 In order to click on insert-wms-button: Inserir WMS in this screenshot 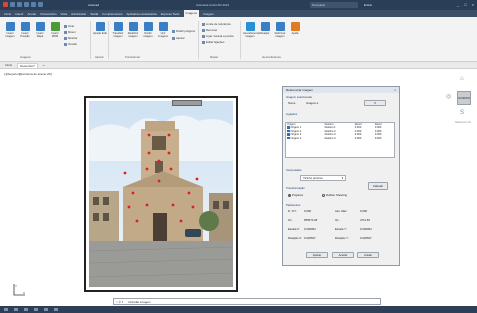, I will do `click(55, 30)`.